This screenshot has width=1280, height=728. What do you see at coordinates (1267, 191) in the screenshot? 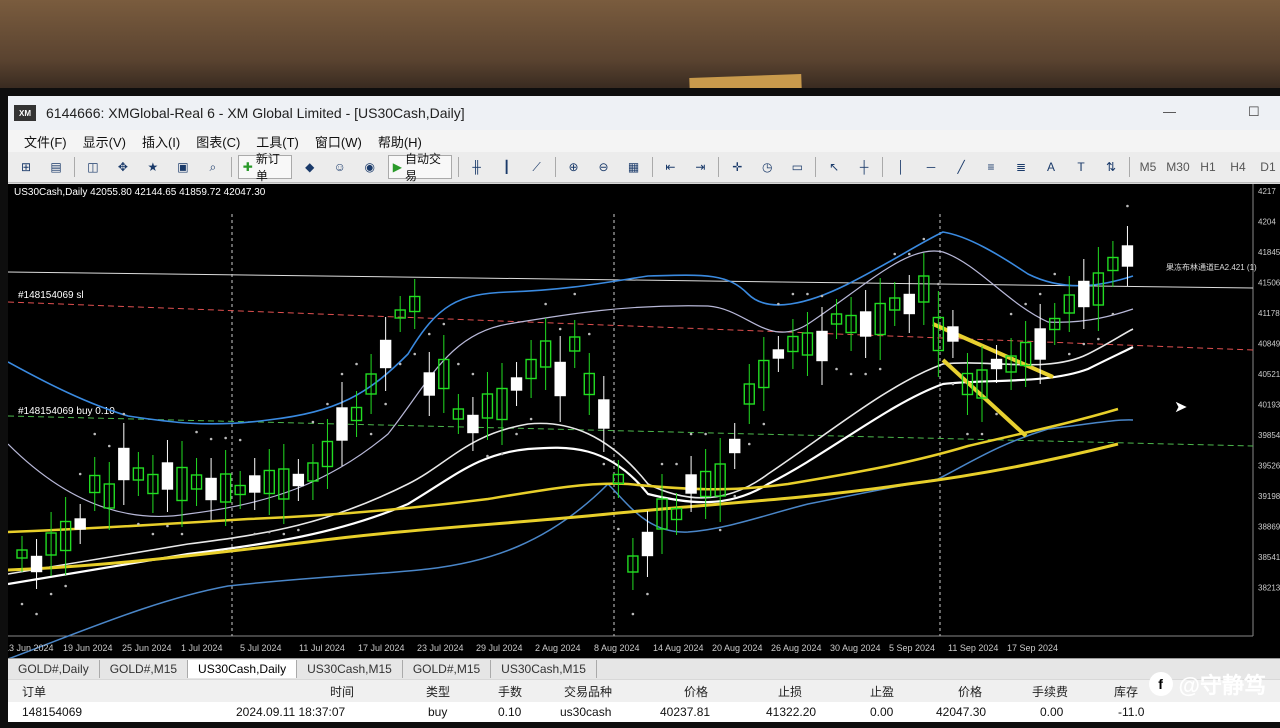
I see `price-label: 4217` at bounding box center [1267, 191].